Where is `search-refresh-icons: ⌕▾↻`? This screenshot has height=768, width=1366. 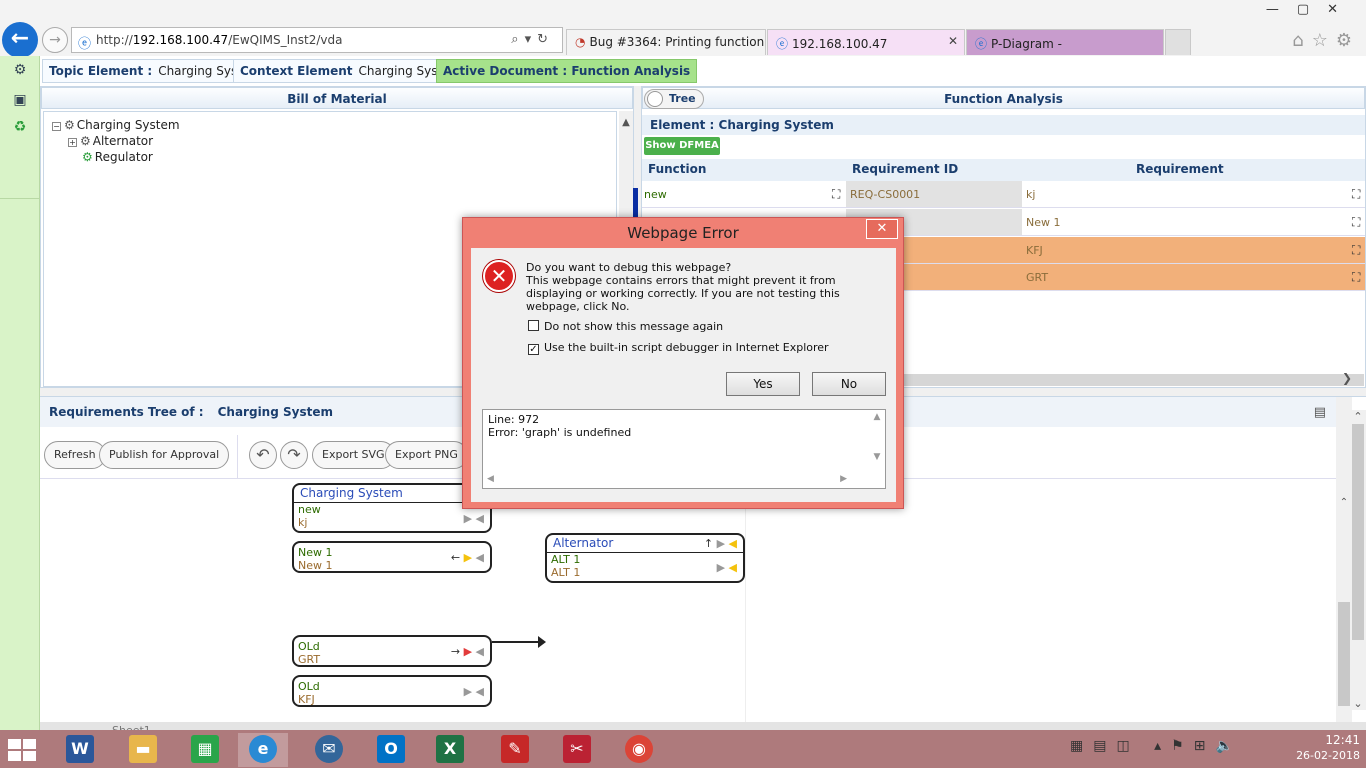
search-refresh-icons: ⌕▾↻ is located at coordinates (532, 39).